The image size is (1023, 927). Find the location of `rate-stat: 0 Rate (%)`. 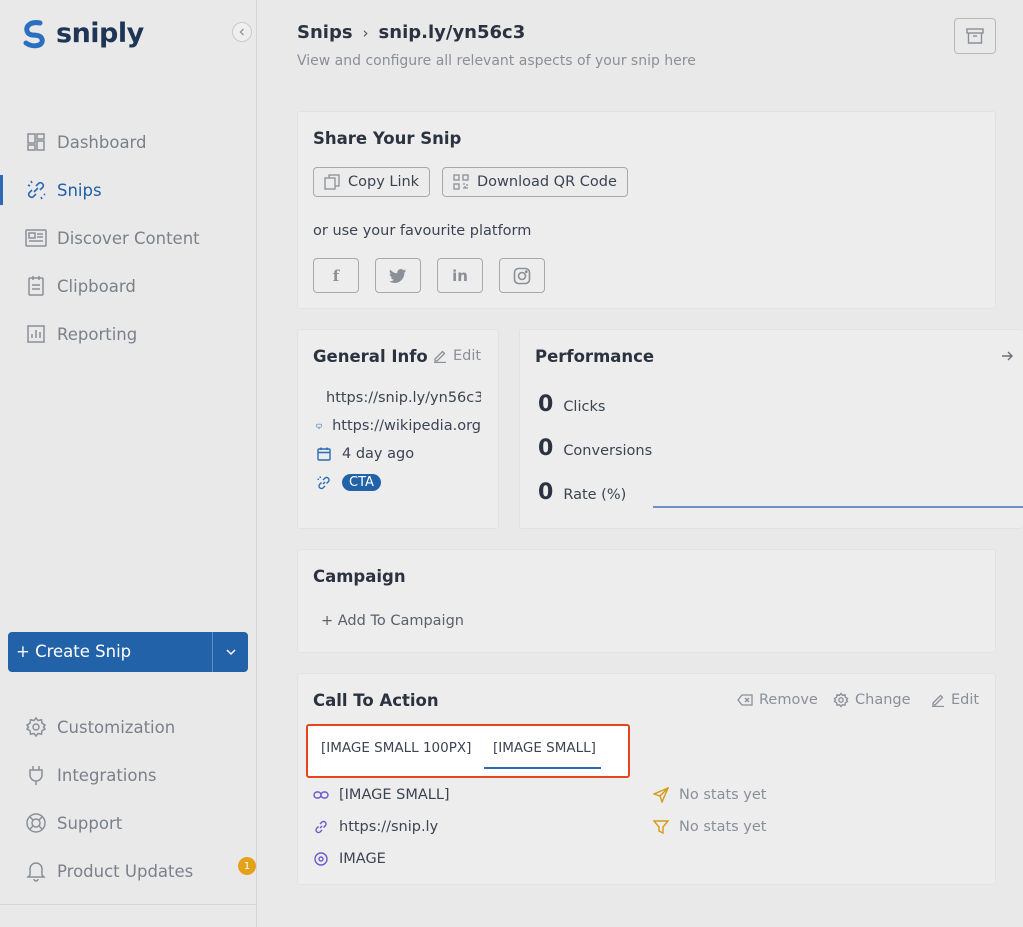

rate-stat: 0 Rate (%) is located at coordinates (582, 492).